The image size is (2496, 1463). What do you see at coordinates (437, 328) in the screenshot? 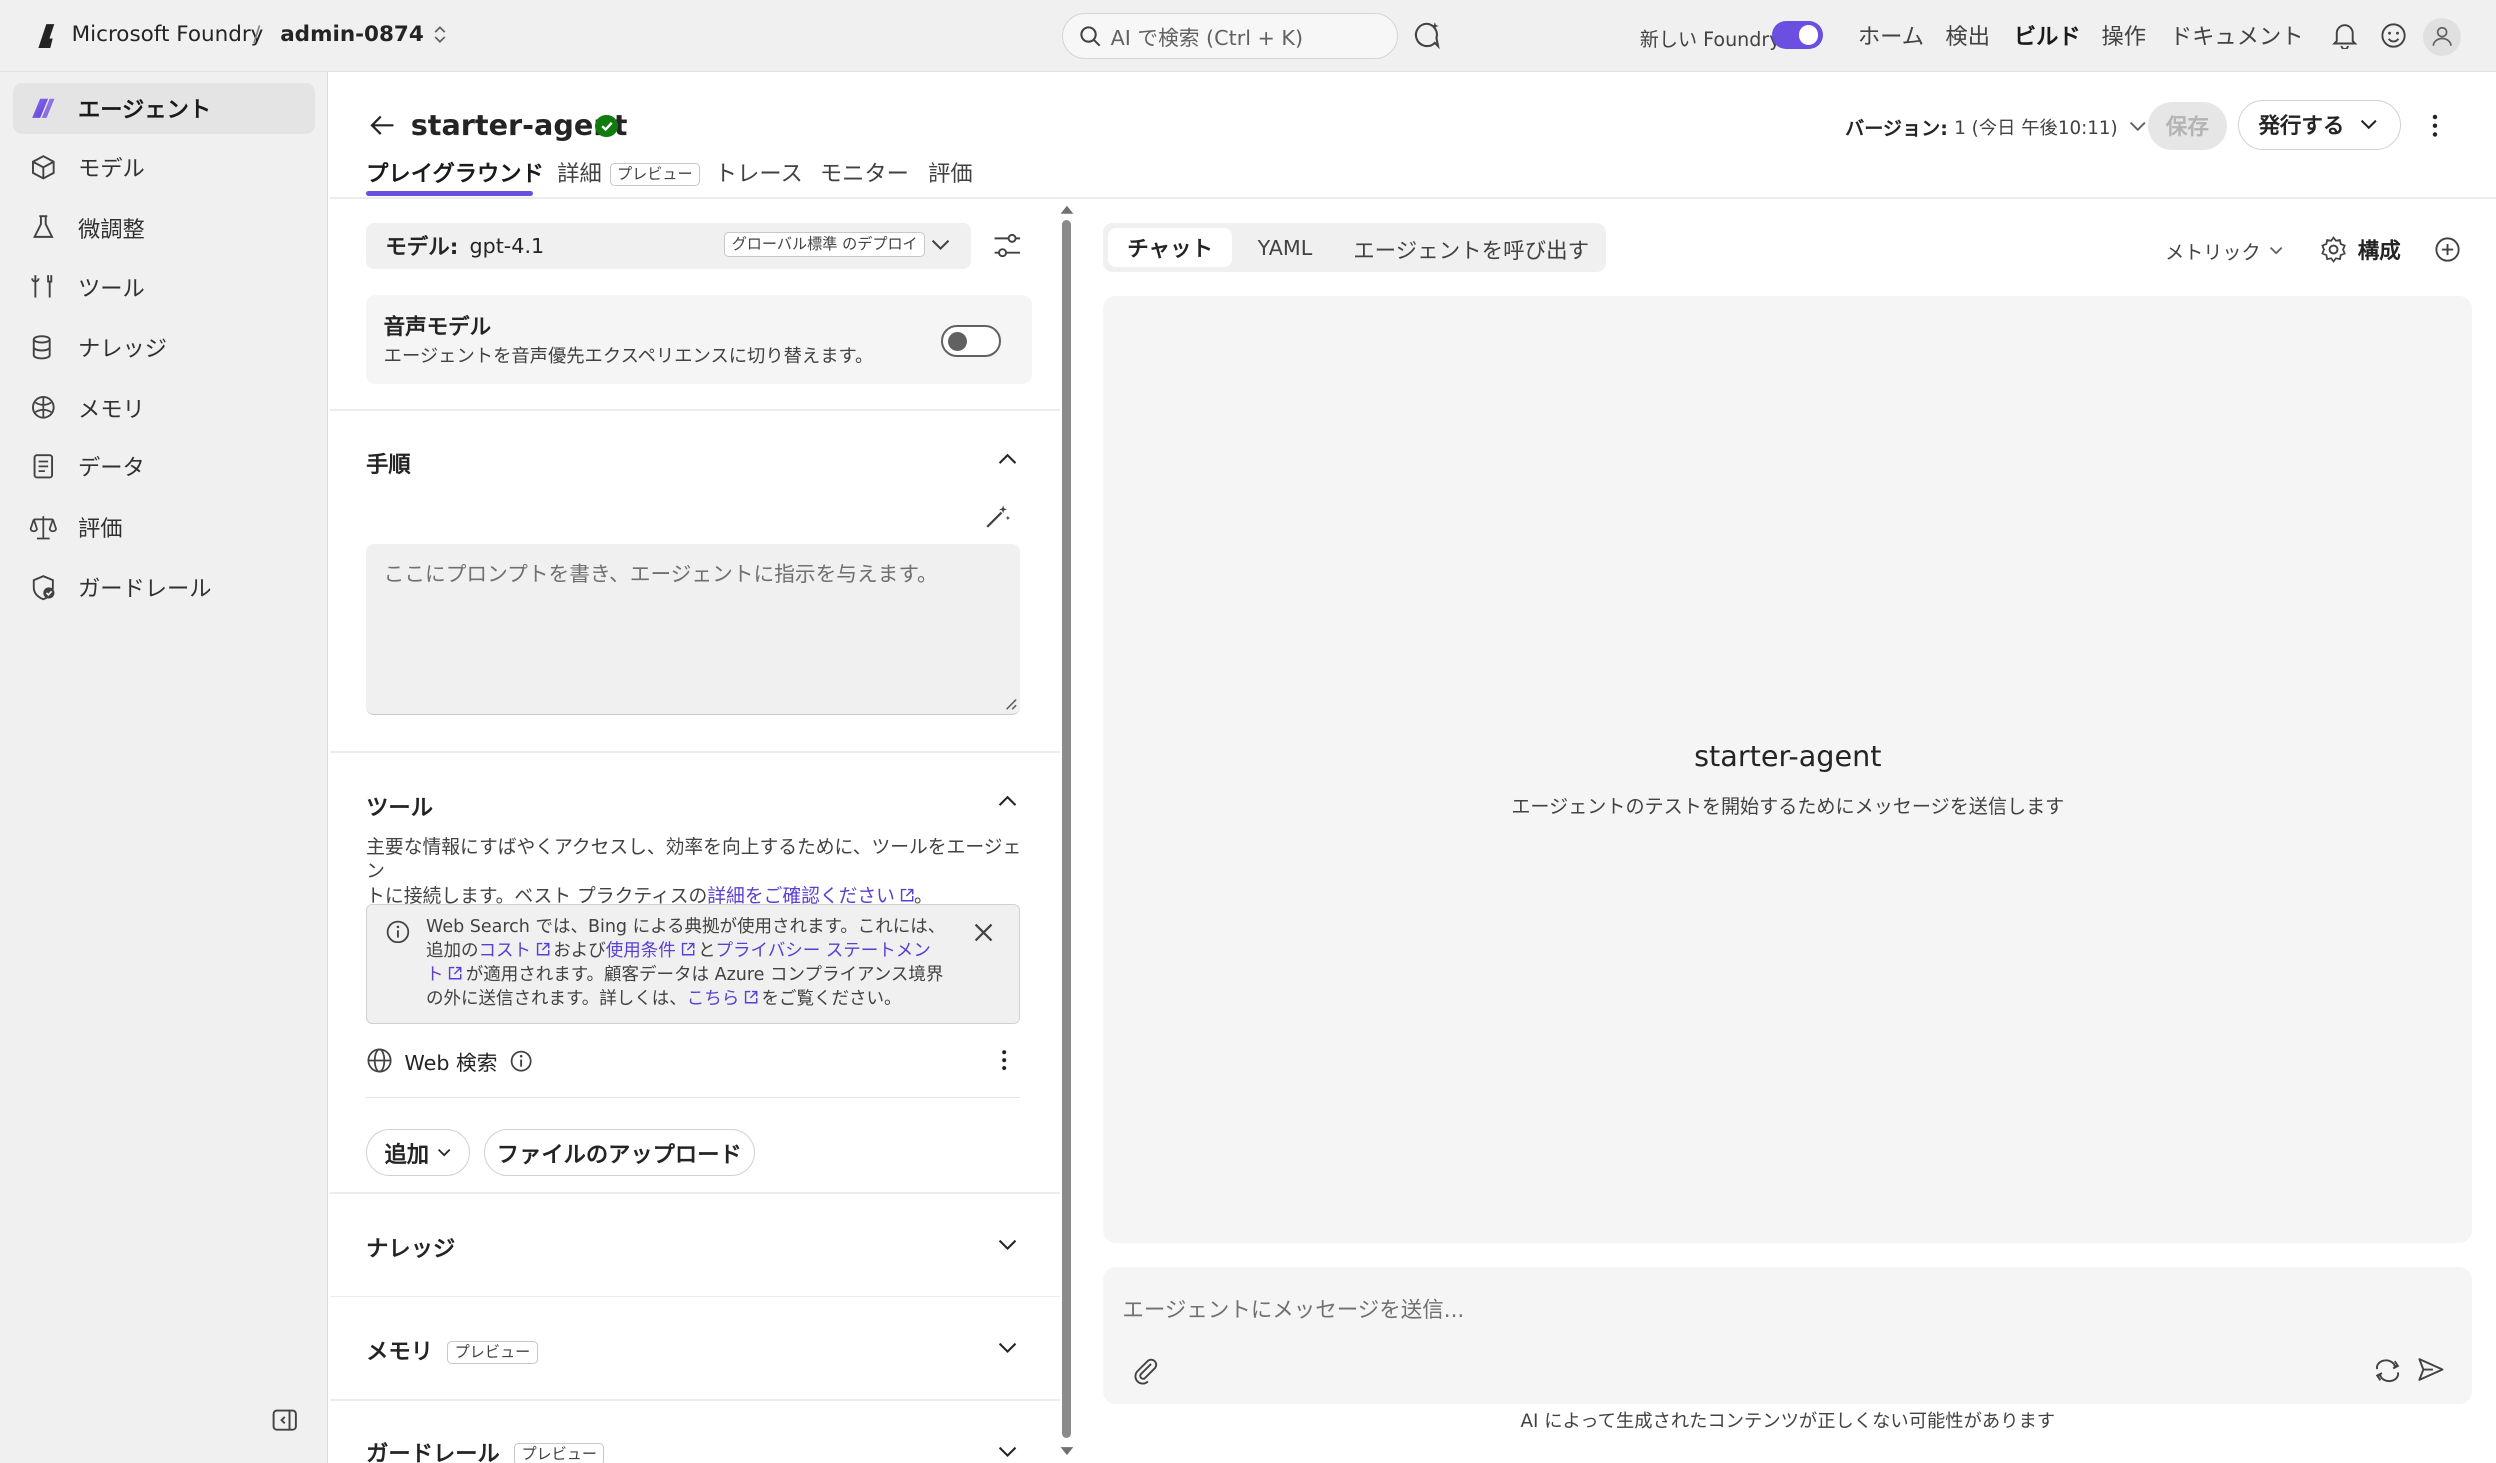
I see `voice-model-title: 音声モデル` at bounding box center [437, 328].